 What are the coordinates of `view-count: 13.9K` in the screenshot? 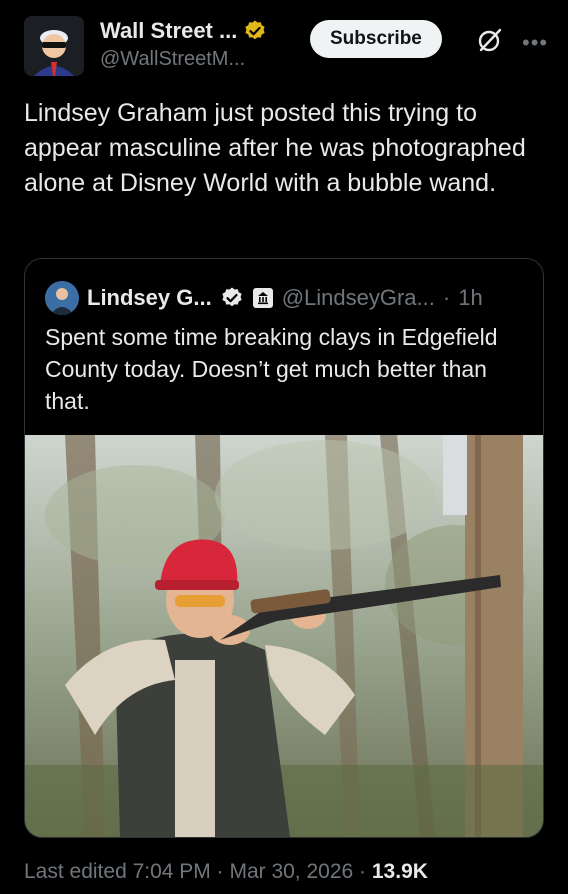 It's located at (400, 871).